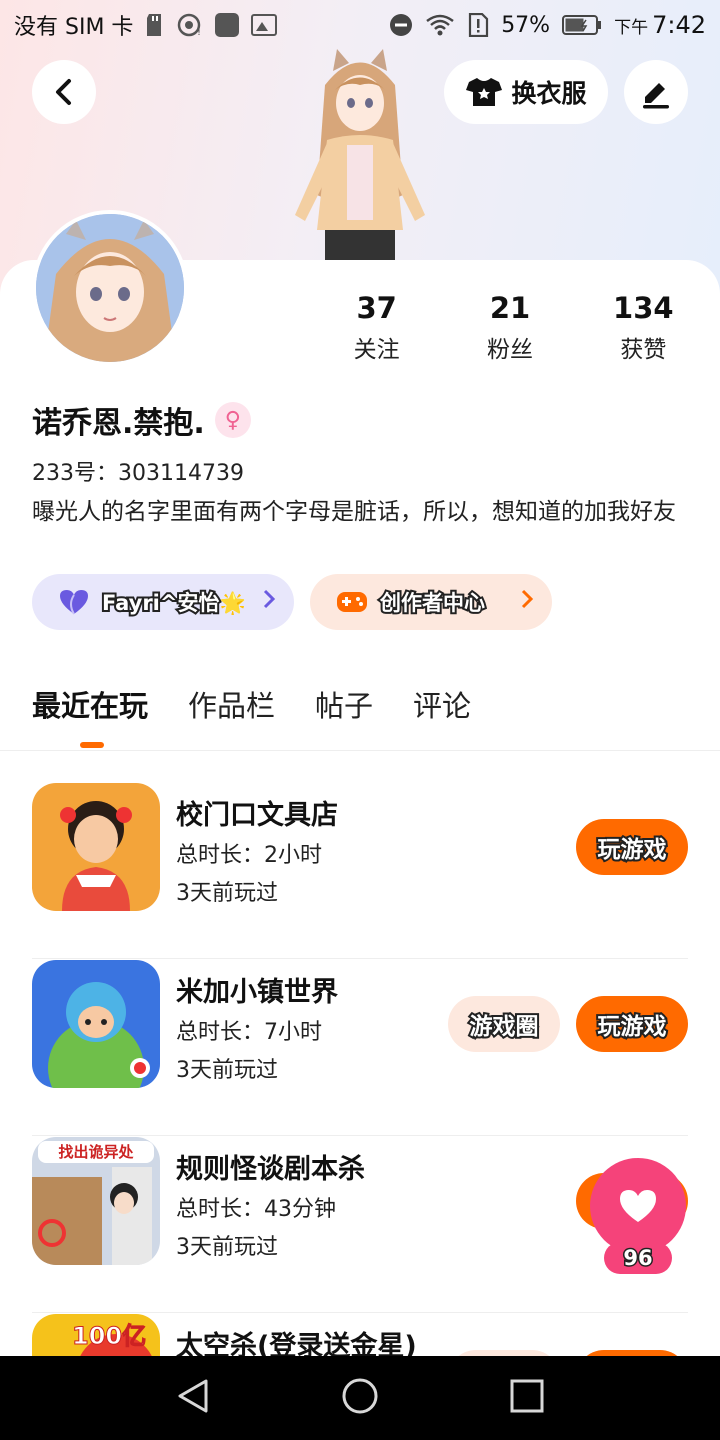  I want to click on pencil-icon, so click(656, 96).